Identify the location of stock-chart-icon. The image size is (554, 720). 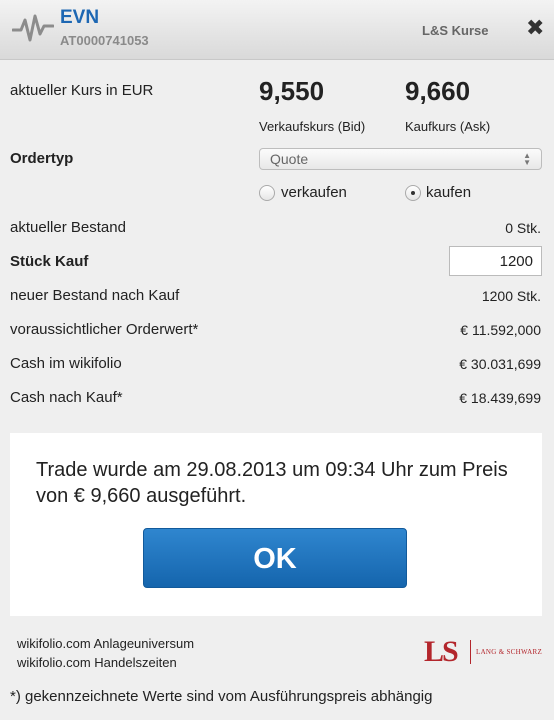
(33, 28).